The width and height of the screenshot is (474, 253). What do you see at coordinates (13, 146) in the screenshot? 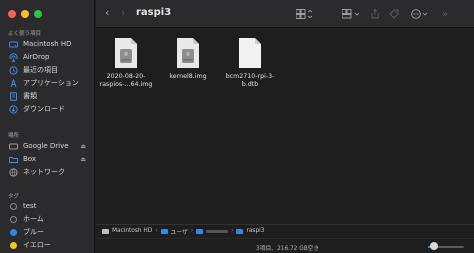
I see `drive-icon` at bounding box center [13, 146].